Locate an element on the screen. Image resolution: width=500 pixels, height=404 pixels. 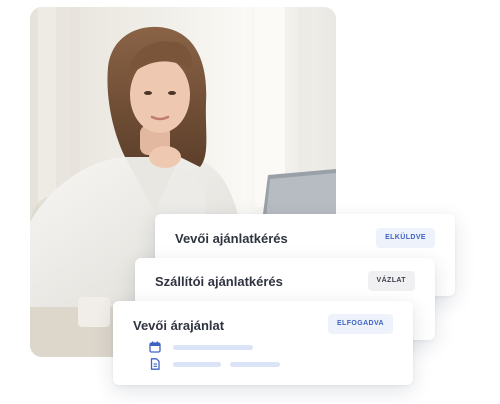
document-icon is located at coordinates (155, 364).